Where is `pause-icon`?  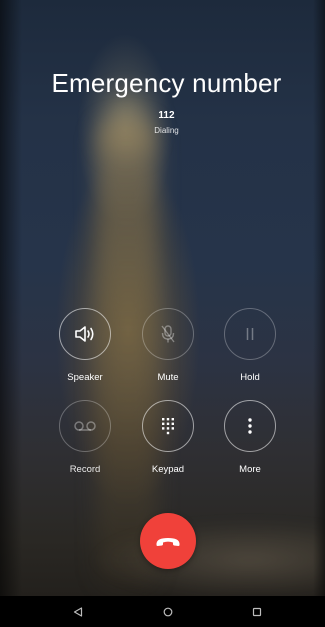 pause-icon is located at coordinates (250, 334).